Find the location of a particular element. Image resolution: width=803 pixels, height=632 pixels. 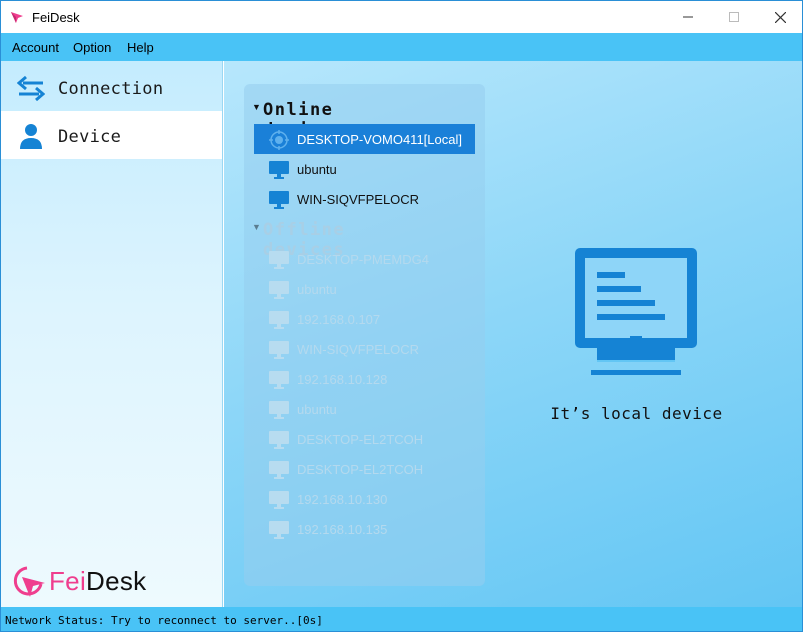

maximize-icon is located at coordinates (734, 17).